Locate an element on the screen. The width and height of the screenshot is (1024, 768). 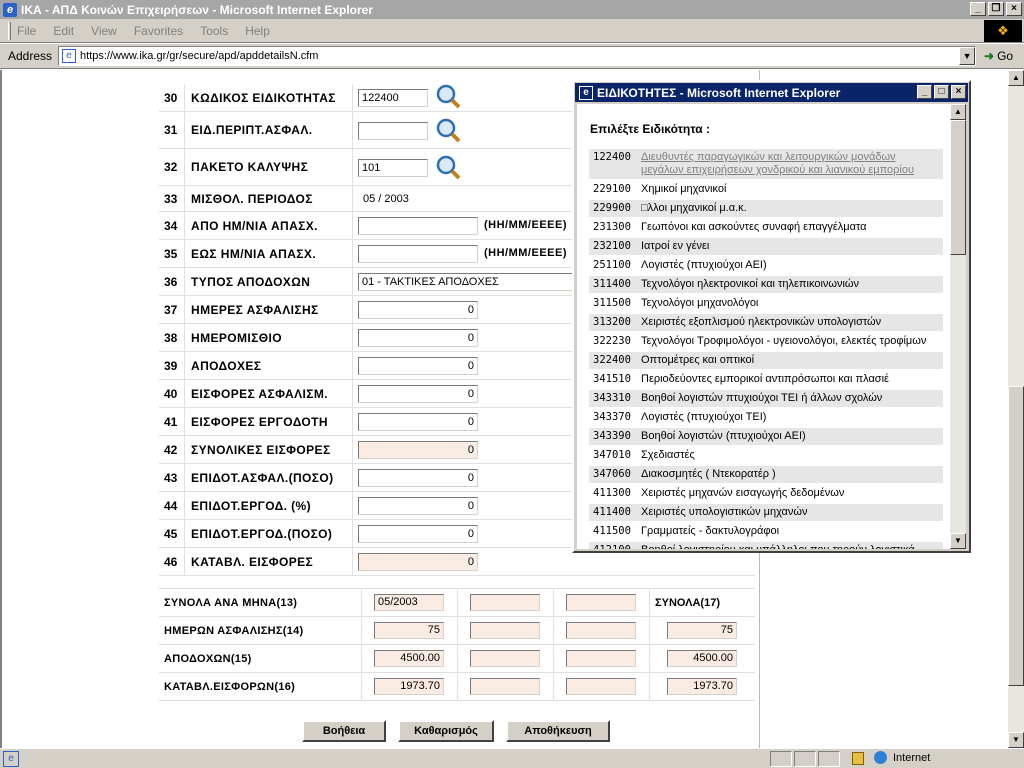
menu-favorites: Favorites is located at coordinates (158, 31).